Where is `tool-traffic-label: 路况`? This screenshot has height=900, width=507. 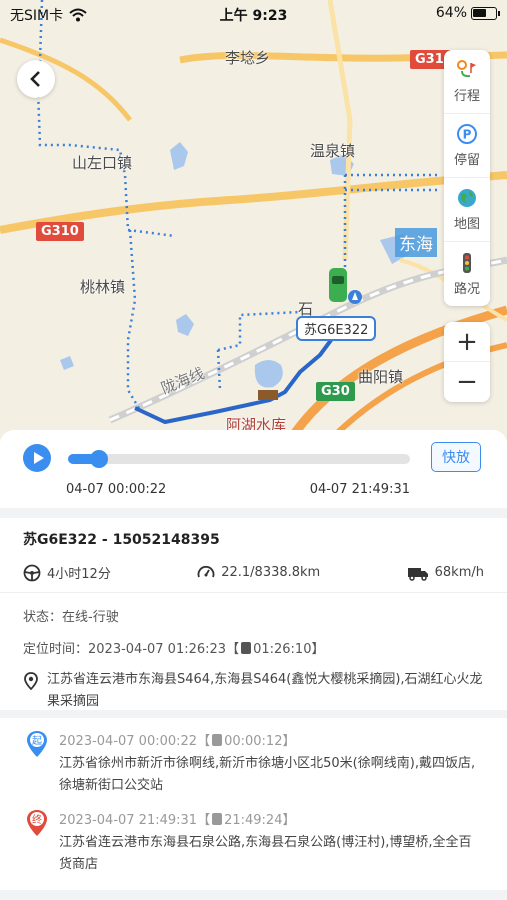 tool-traffic-label: 路况 is located at coordinates (466, 289).